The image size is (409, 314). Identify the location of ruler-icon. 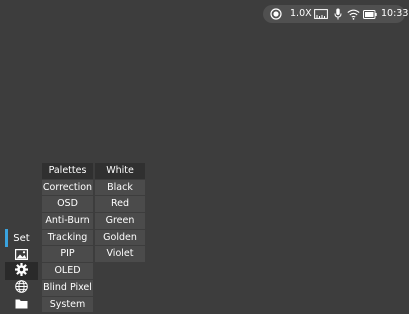
(321, 14).